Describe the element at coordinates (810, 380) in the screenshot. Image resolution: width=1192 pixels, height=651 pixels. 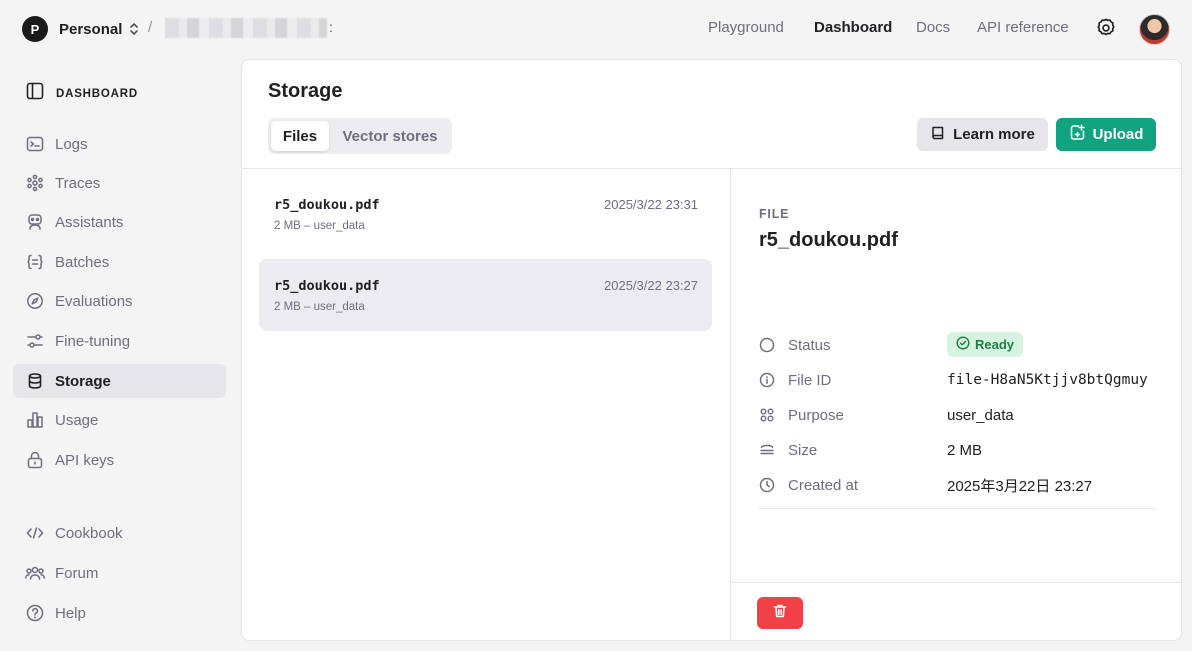
I see `prop-key: File ID` at that location.